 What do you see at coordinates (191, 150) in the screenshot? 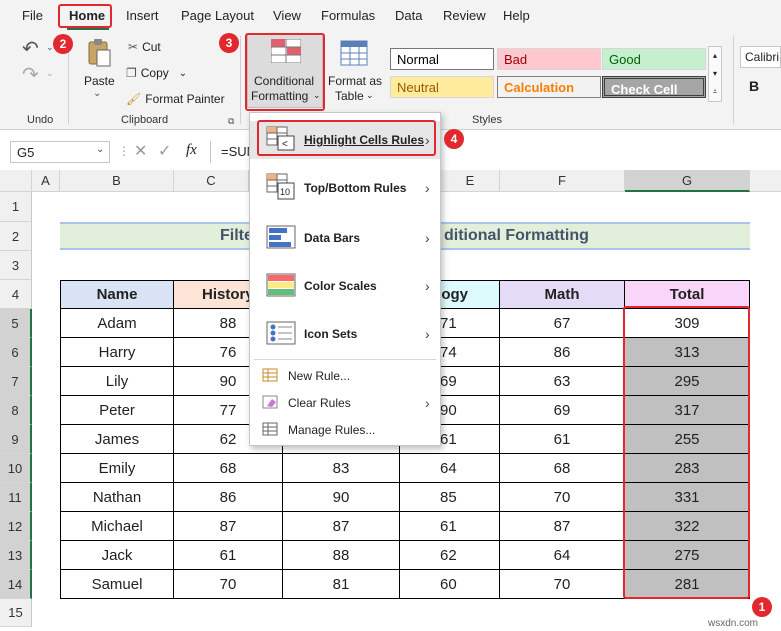
I see `insert-function-button: fx` at bounding box center [191, 150].